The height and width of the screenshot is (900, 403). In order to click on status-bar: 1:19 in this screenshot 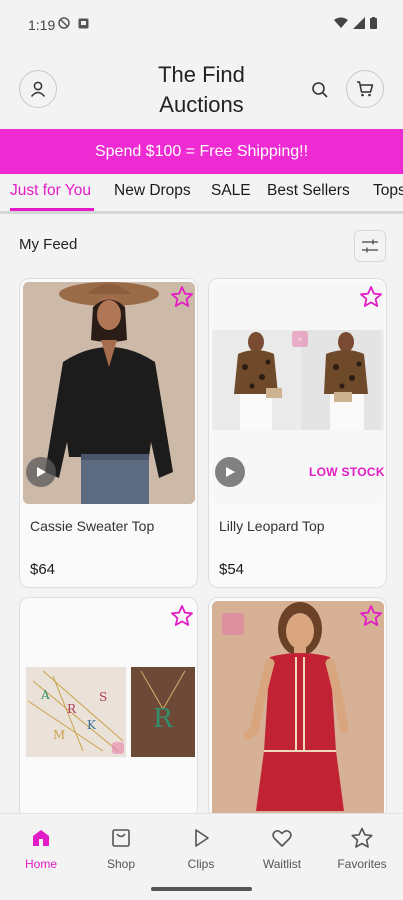, I will do `click(201, 25)`.